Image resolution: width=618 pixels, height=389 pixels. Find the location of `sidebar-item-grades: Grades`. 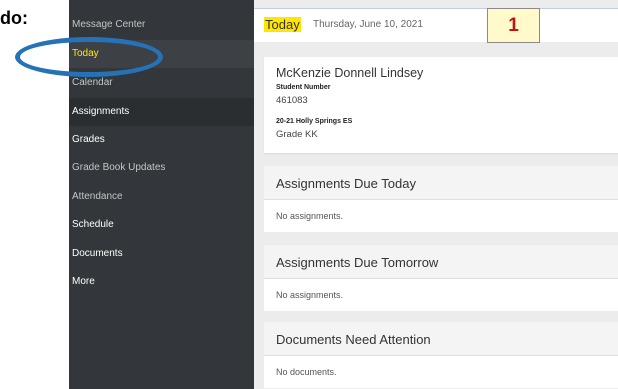

sidebar-item-grades: Grades is located at coordinates (161, 140).